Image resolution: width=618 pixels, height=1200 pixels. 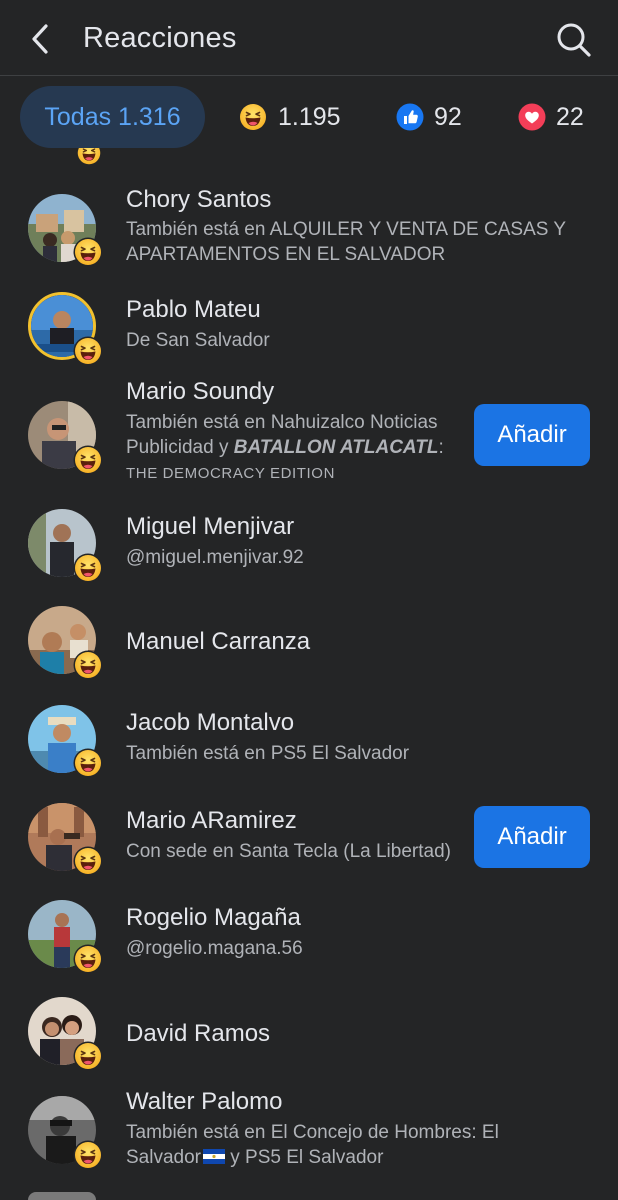 I want to click on subtitle-line-2b: y PS5 El Salvador, so click(x=304, y=1157).